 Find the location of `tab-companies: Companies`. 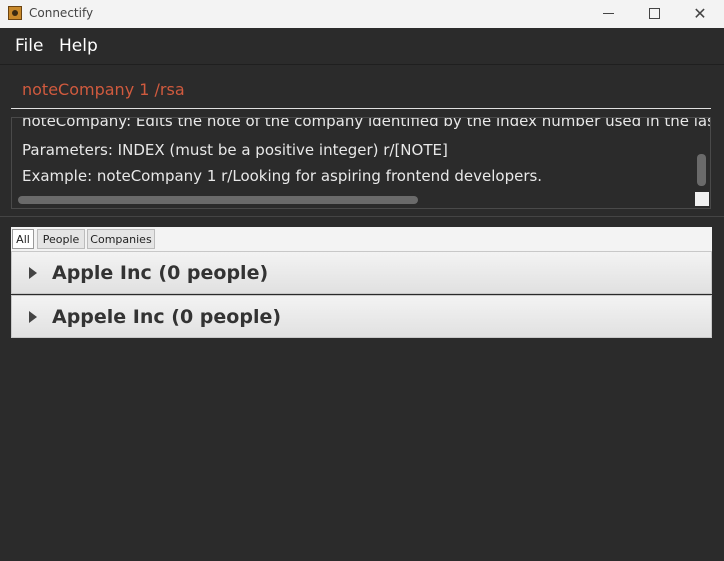

tab-companies: Companies is located at coordinates (121, 239).